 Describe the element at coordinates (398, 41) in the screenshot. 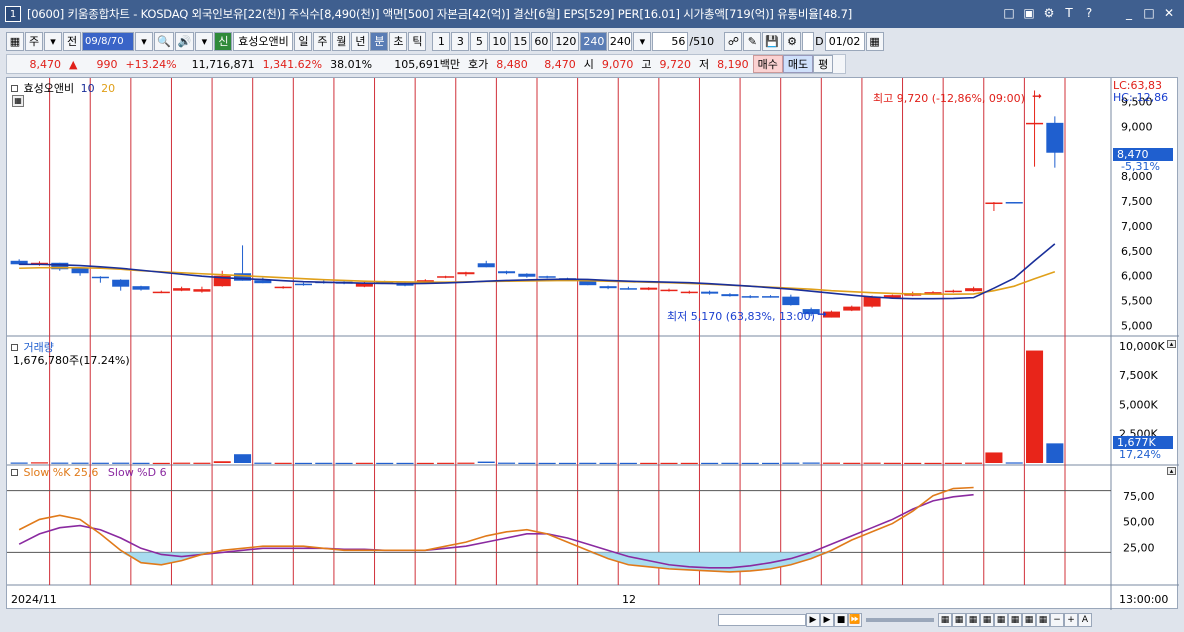

I see `interval-second: 초` at that location.